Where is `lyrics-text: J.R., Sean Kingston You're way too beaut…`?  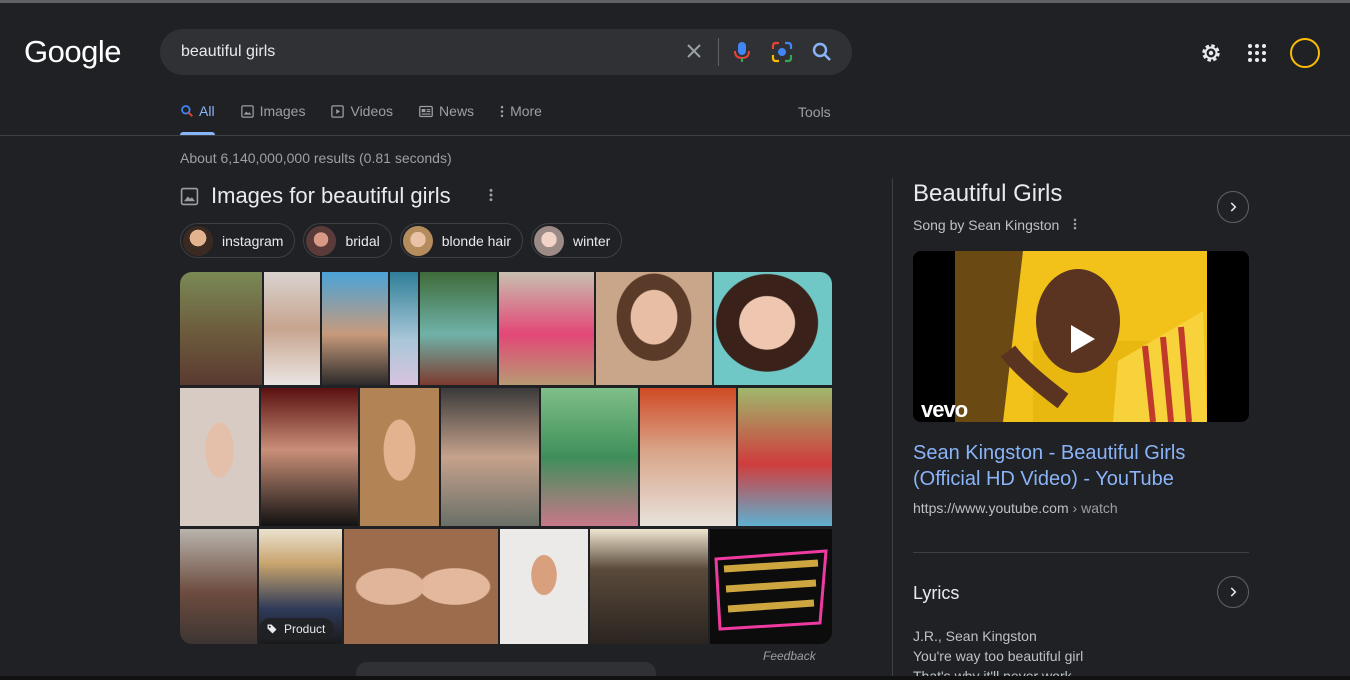 lyrics-text: J.R., Sean Kingston You're way too beaut… is located at coordinates (998, 653).